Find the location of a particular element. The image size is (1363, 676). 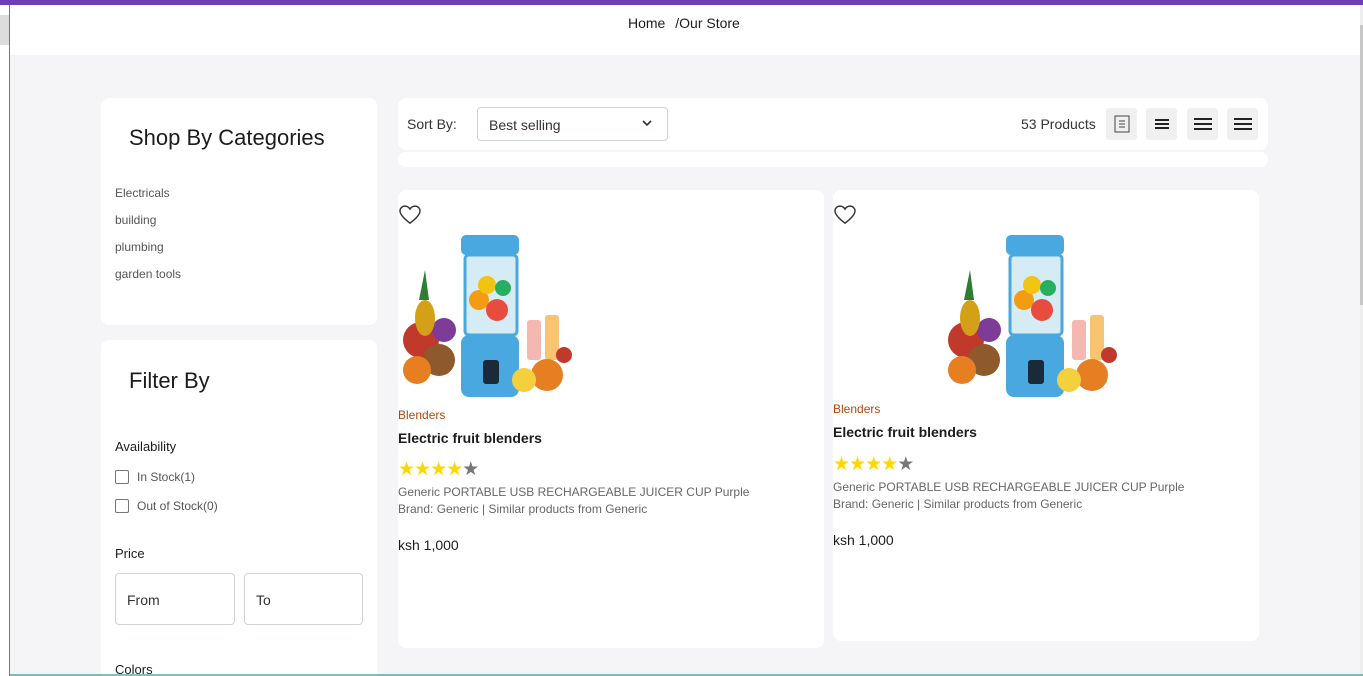

out-of-stock-checkbox is located at coordinates (122, 506).